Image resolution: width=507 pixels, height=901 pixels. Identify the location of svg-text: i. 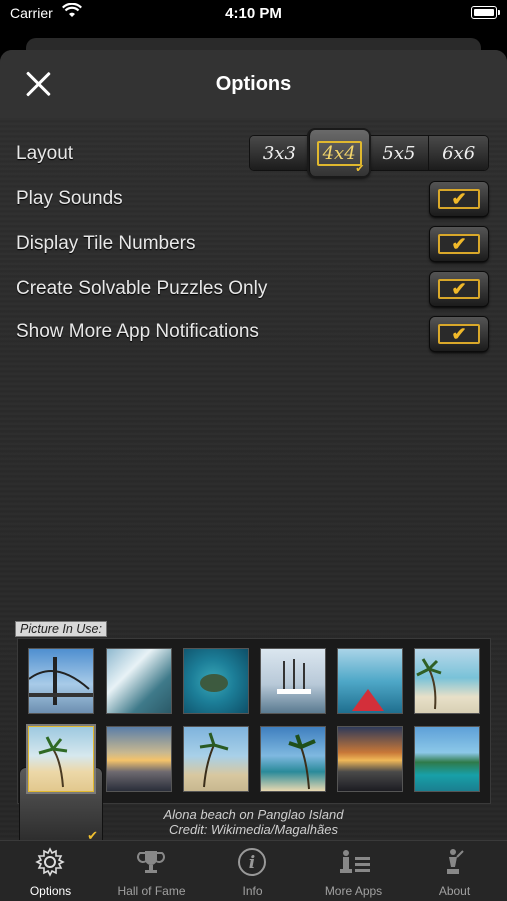
(252, 863).